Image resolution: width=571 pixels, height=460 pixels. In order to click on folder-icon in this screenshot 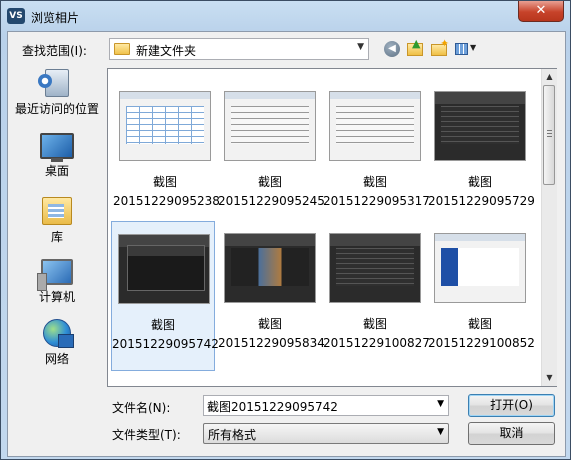, I will do `click(122, 49)`.